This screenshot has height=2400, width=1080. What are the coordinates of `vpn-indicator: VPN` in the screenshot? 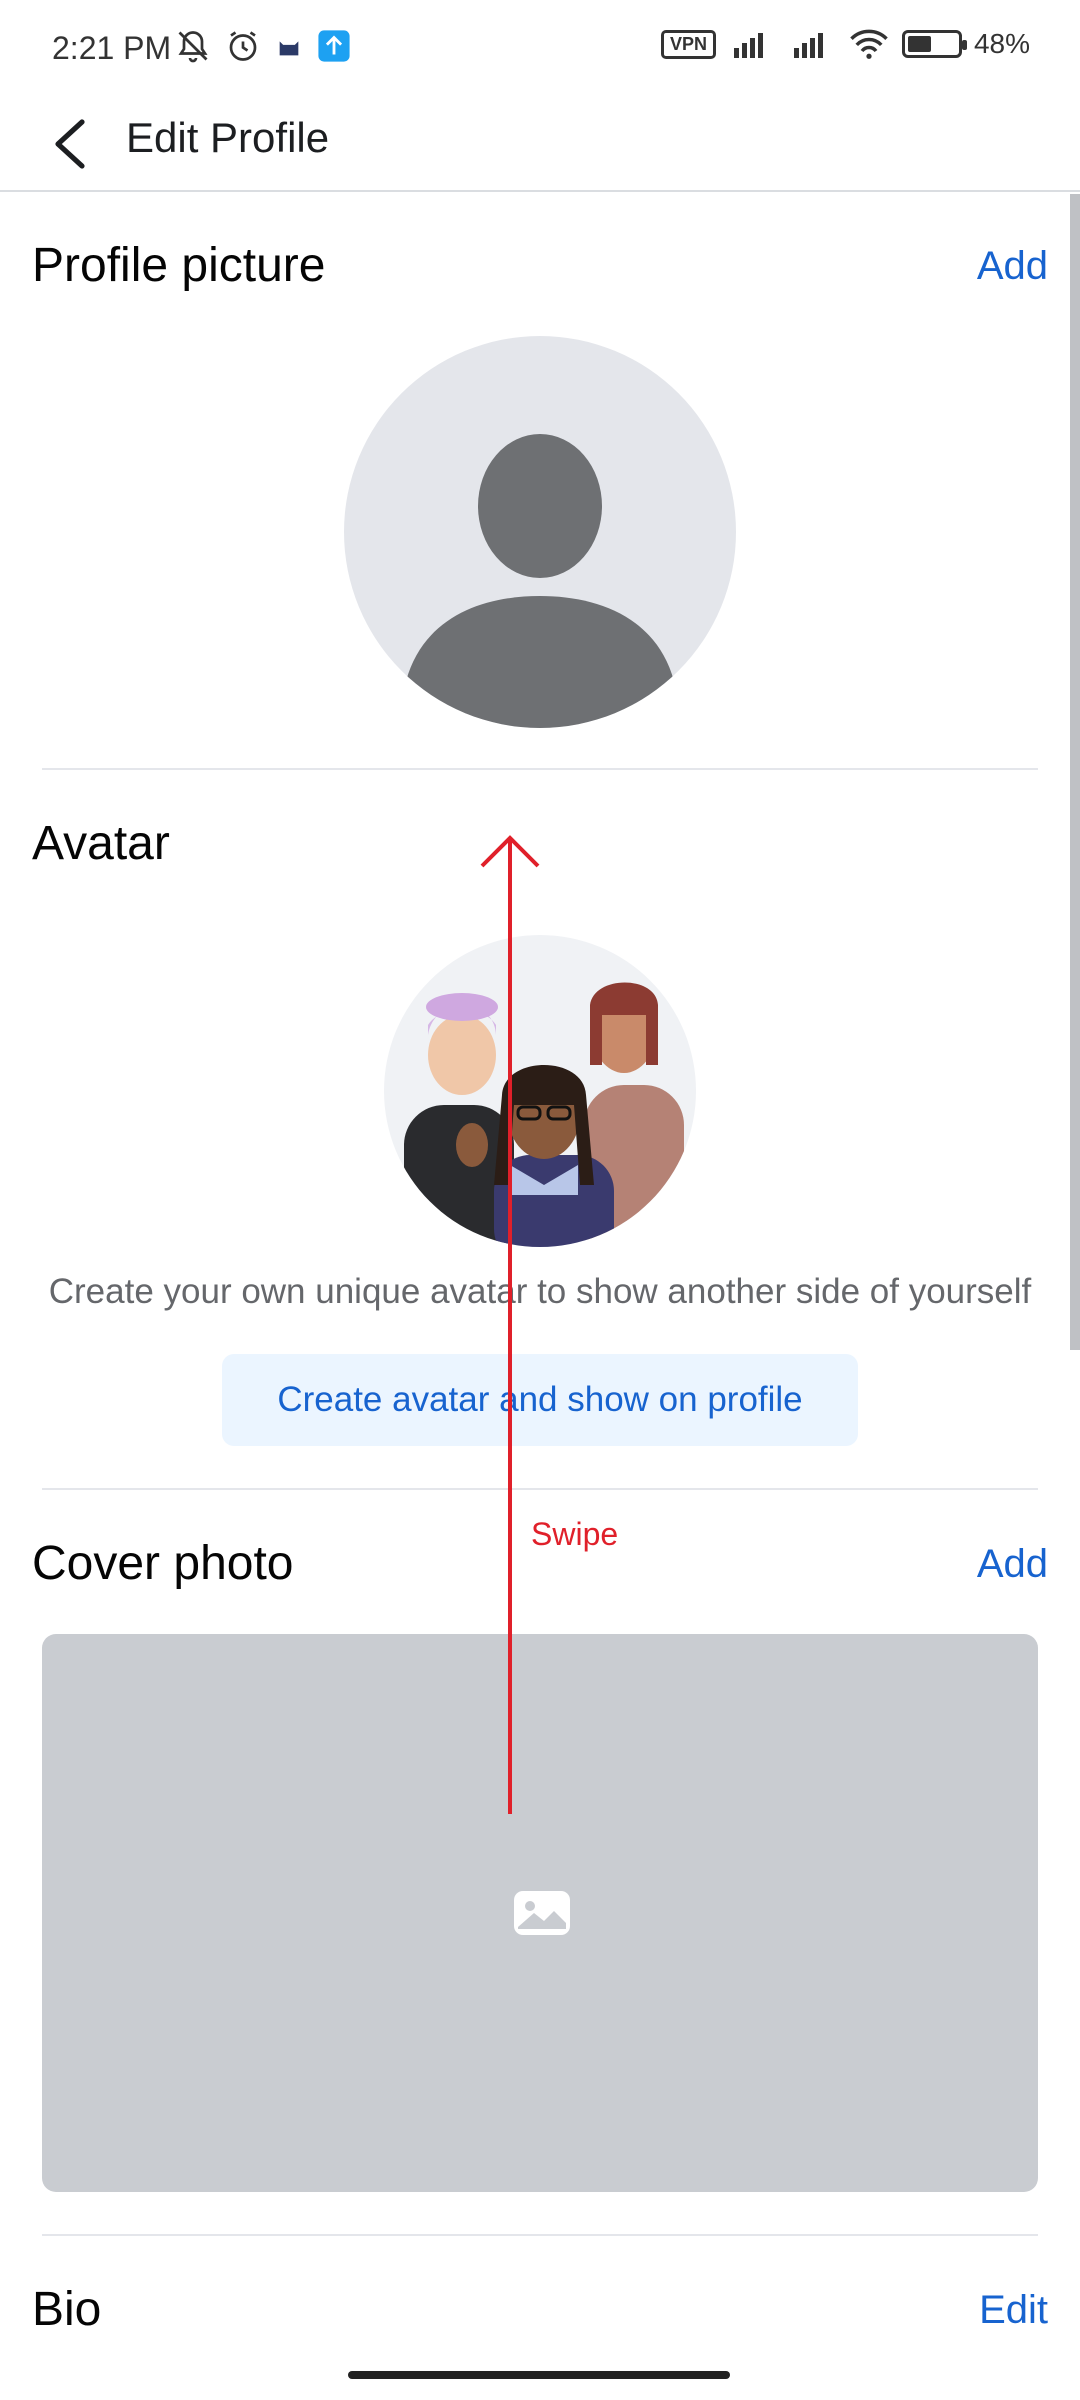 It's located at (688, 44).